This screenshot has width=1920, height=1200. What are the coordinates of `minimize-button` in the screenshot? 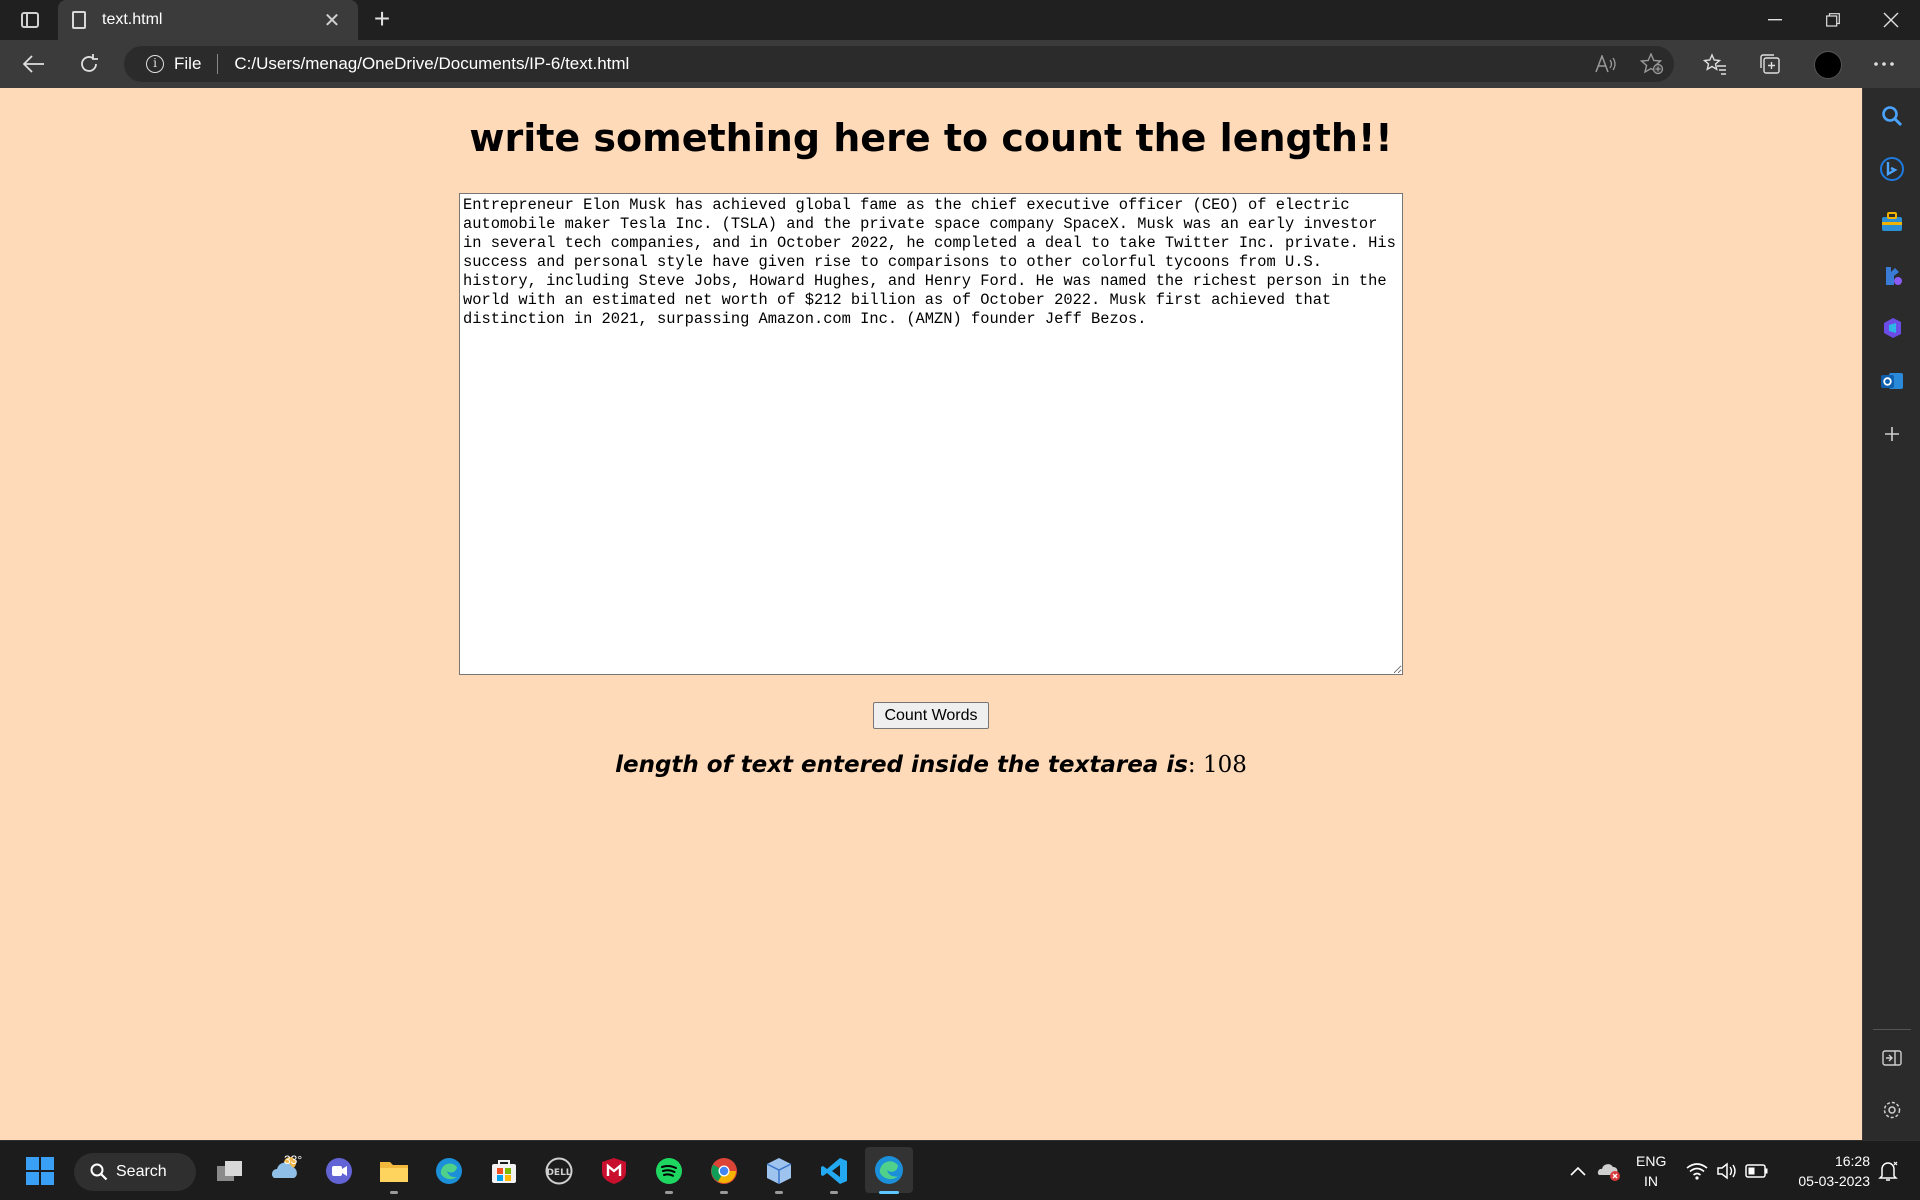 It's located at (1775, 20).